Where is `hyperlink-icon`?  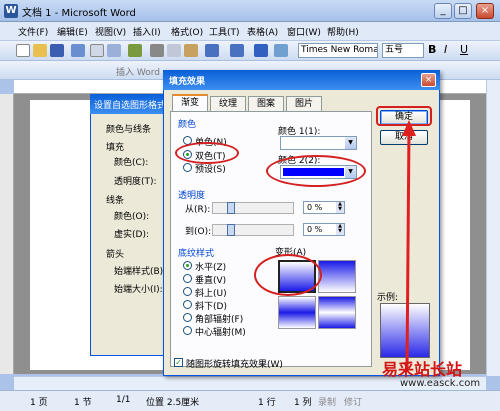
hyperlink-icon is located at coordinates (261, 50).